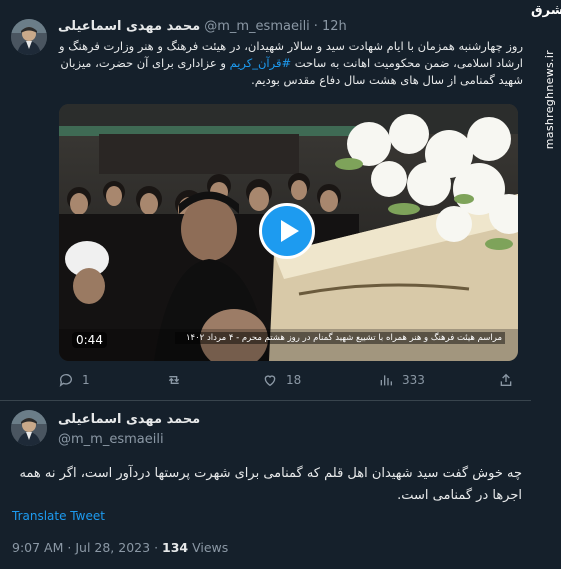 The height and width of the screenshot is (569, 561). What do you see at coordinates (37, 547) in the screenshot?
I see `tweet-time: 9:07 AM` at bounding box center [37, 547].